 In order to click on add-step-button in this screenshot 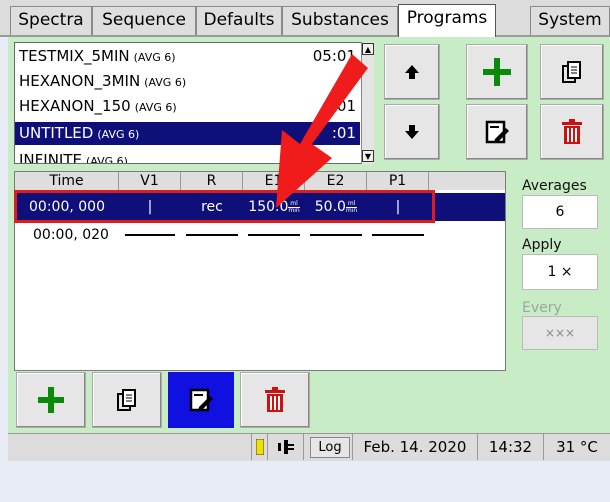, I will do `click(51, 400)`.